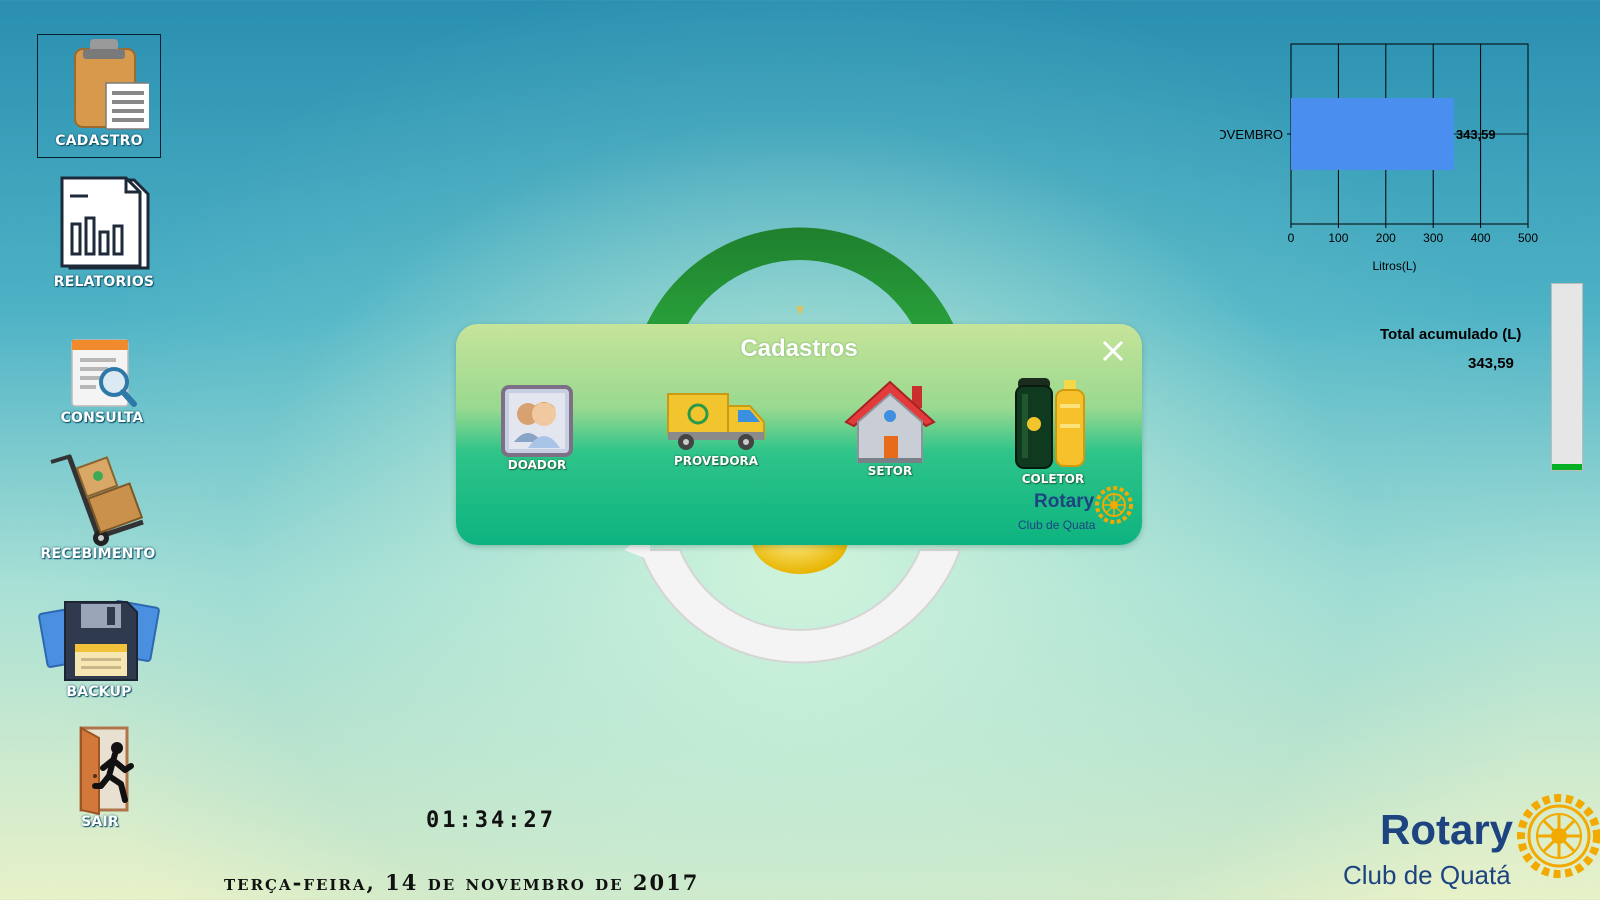 This screenshot has width=1600, height=900. Describe the element at coordinates (99, 692) in the screenshot. I see `backup-label: BACKUP` at that location.